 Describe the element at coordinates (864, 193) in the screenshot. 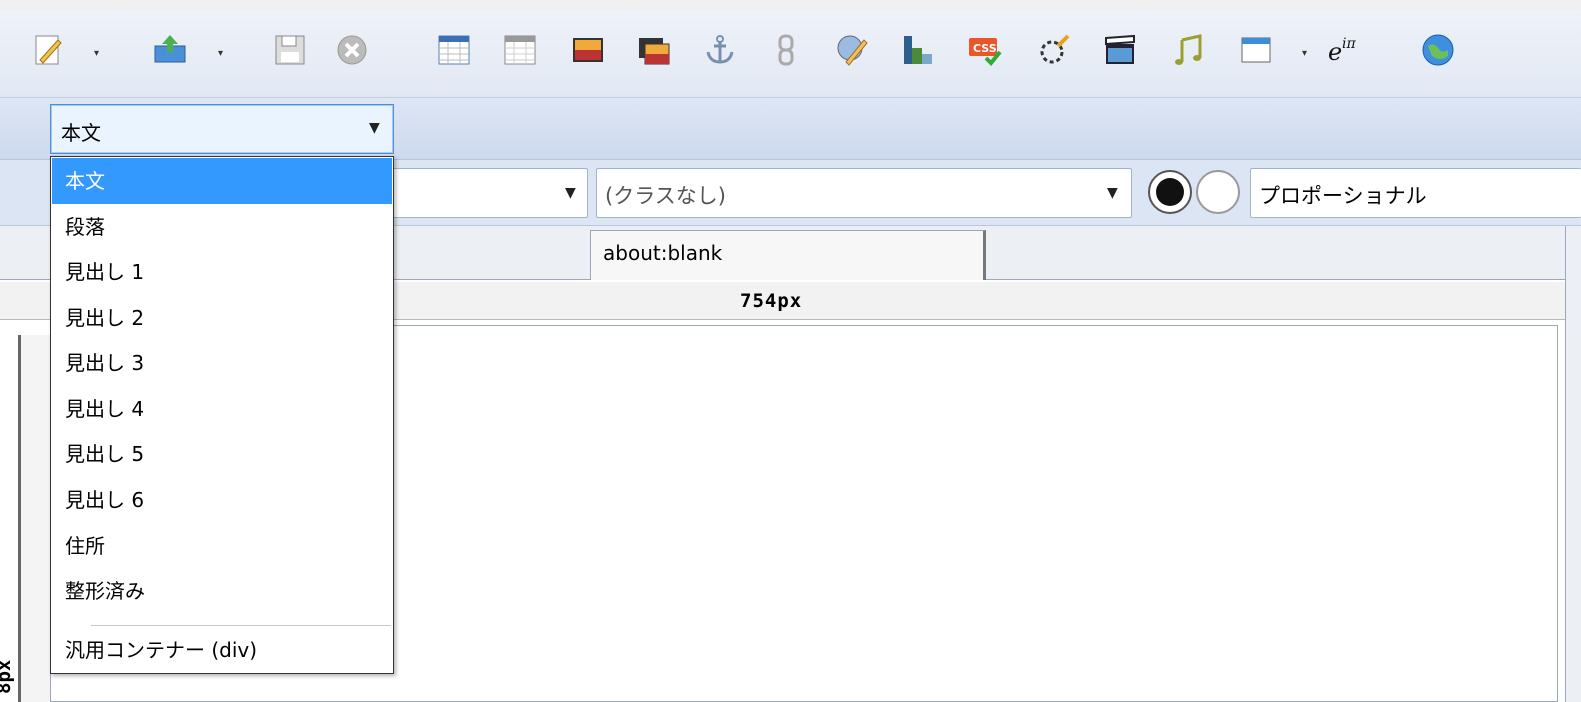

I see `class-select: (クラスなし) ▼` at that location.